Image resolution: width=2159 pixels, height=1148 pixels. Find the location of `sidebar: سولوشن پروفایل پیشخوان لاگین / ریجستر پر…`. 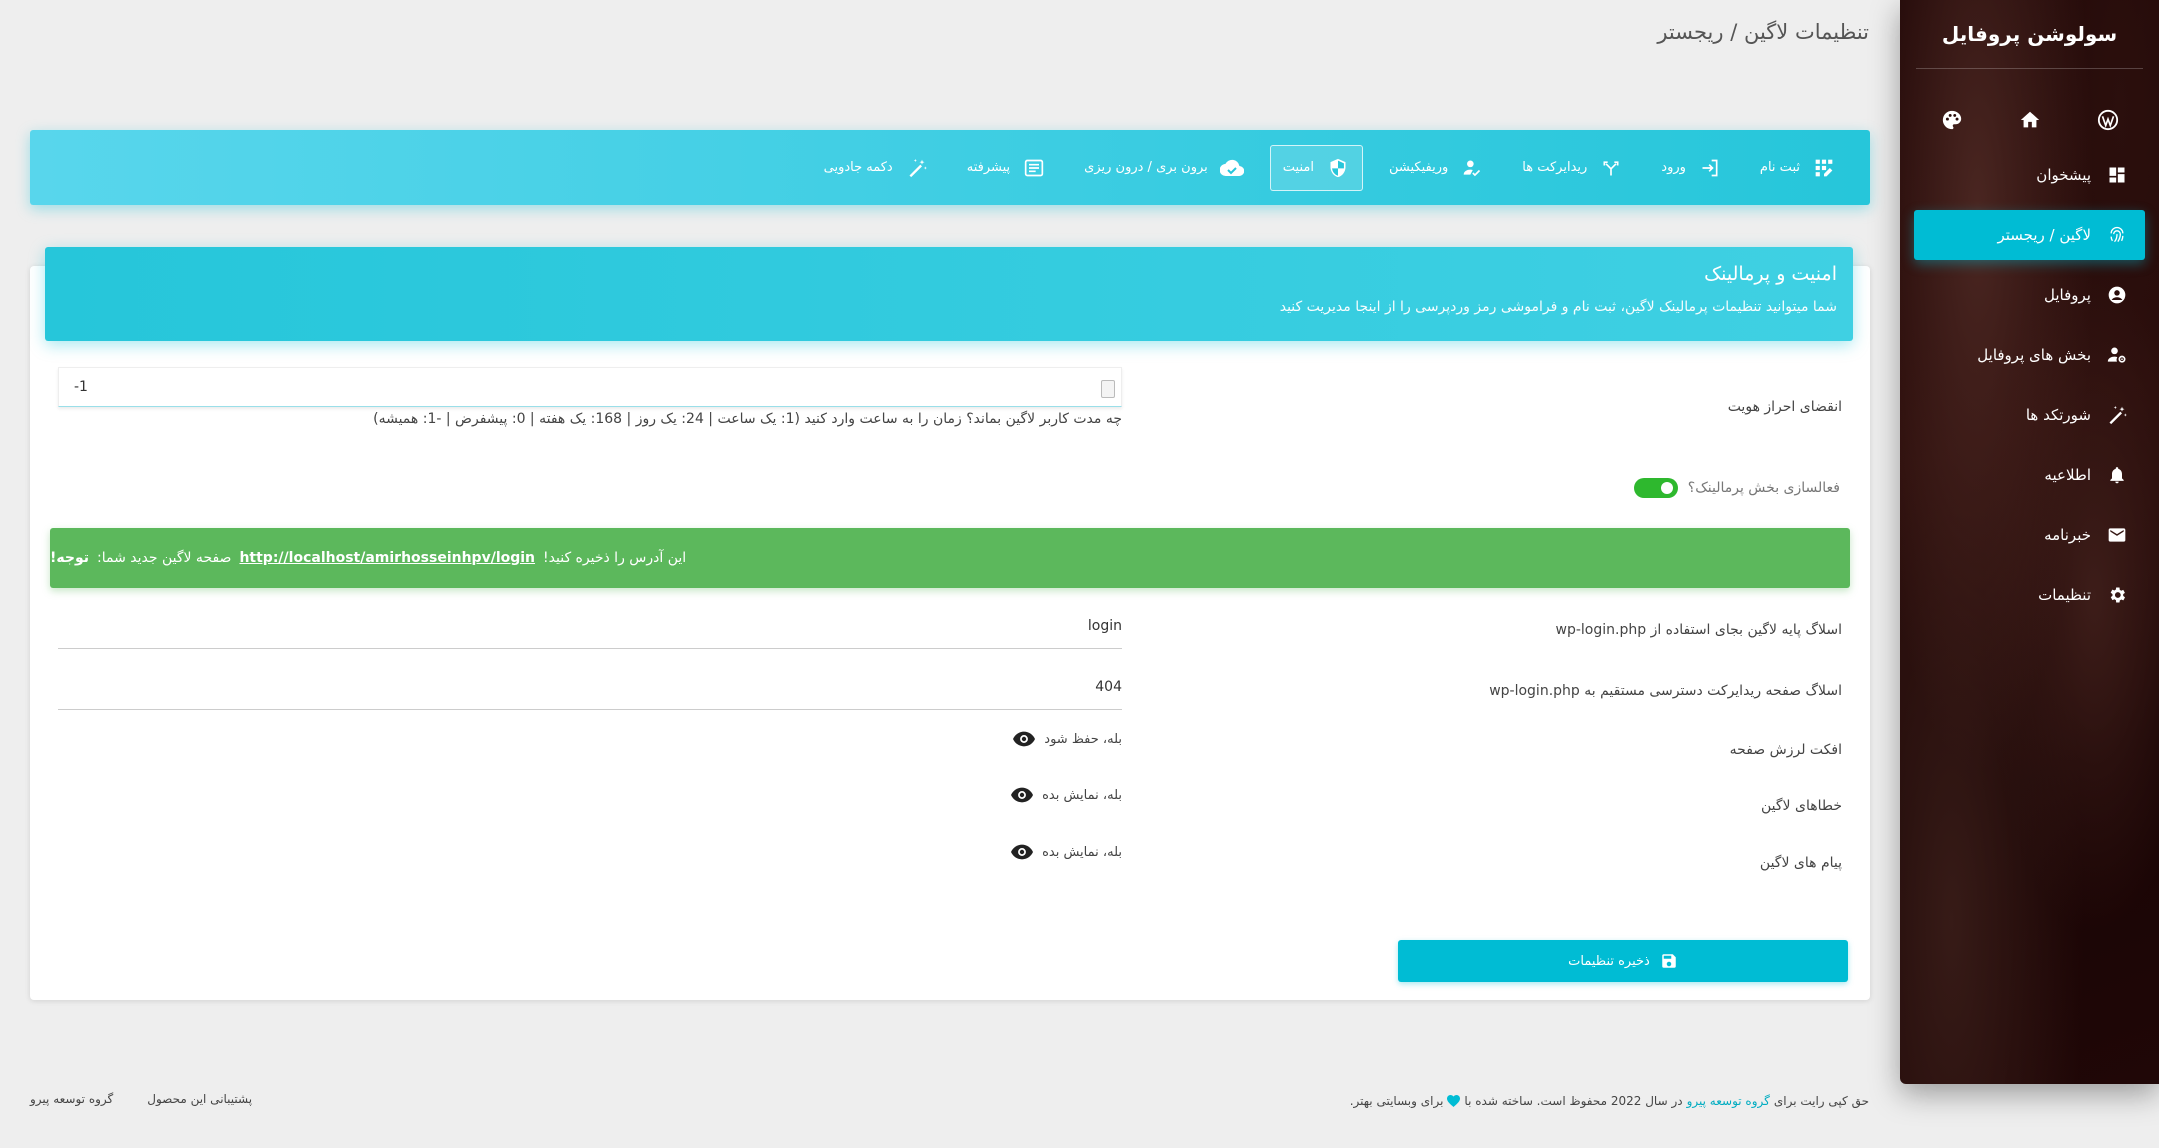

sidebar: سولوشن پروفایل پیشخوان لاگین / ریجستر پر… is located at coordinates (2029, 542).